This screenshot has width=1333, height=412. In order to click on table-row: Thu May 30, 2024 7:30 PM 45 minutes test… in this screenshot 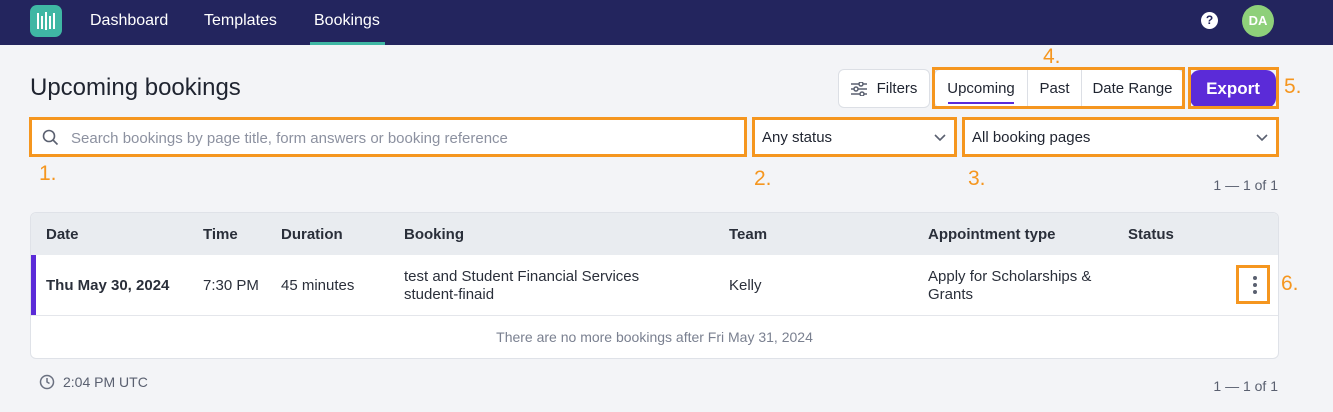, I will do `click(654, 285)`.